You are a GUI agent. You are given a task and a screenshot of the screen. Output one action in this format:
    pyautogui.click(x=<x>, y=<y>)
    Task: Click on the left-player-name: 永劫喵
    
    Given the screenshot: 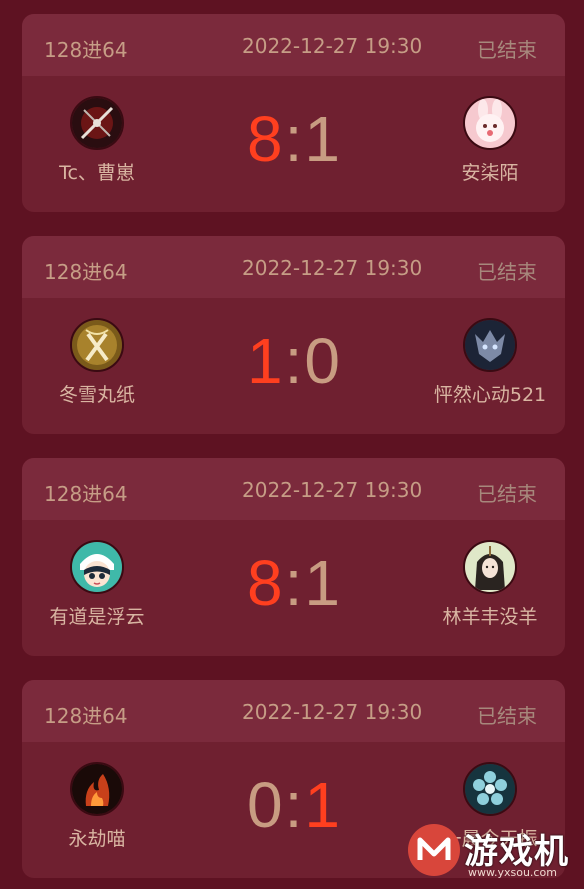 What is the action you would take?
    pyautogui.click(x=97, y=839)
    